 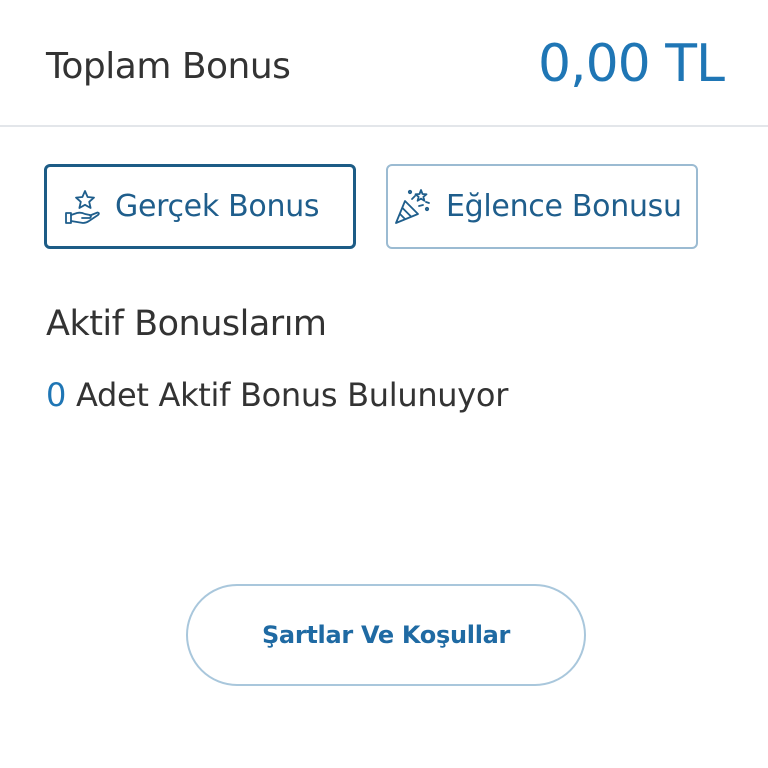 I want to click on active-bonus-count-line: 0 Adet Aktif Bonus Bulunuyor, so click(x=277, y=395).